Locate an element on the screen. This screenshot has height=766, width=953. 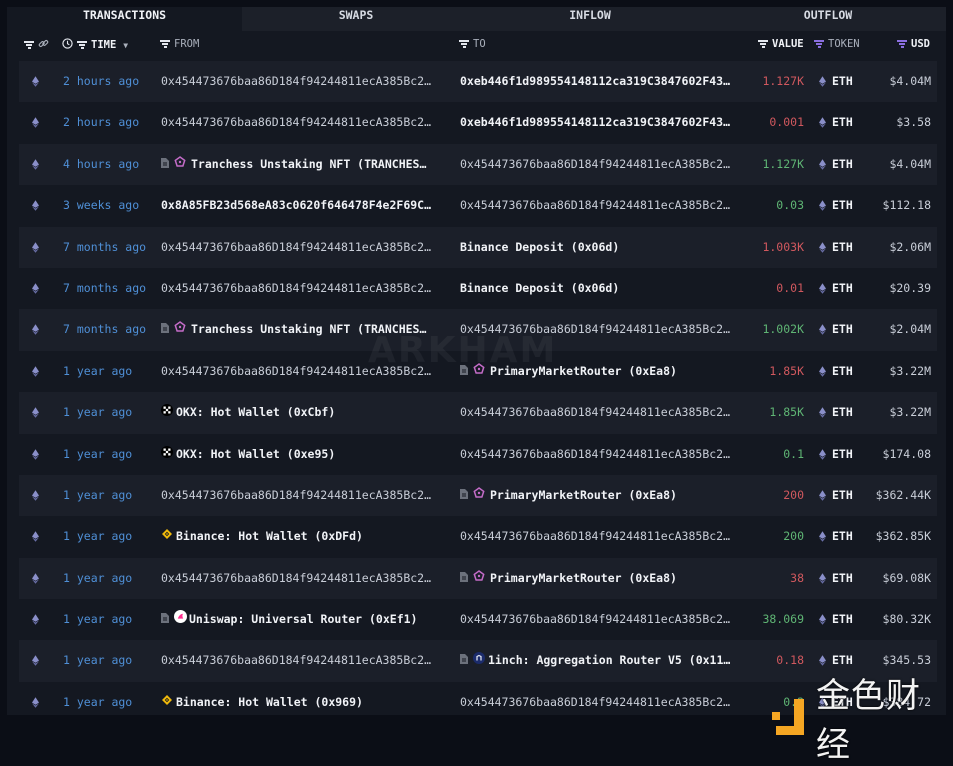
tranchess-logo-icon is located at coordinates (479, 495).